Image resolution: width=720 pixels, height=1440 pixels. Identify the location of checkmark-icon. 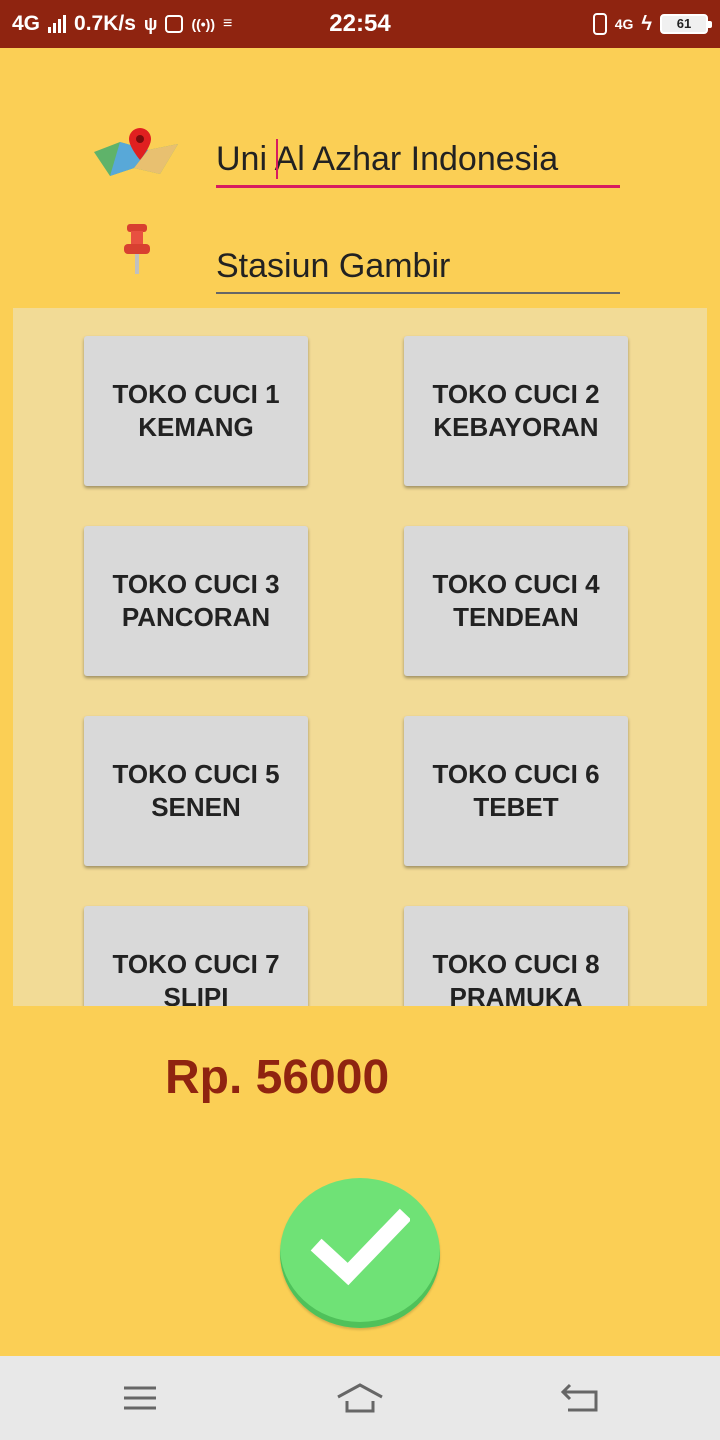
(360, 1247).